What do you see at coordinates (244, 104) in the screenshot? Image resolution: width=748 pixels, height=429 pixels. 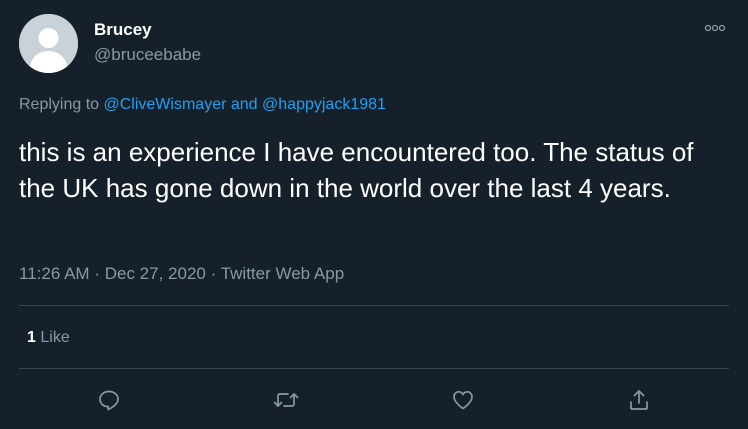 I see `mention-connector: and` at bounding box center [244, 104].